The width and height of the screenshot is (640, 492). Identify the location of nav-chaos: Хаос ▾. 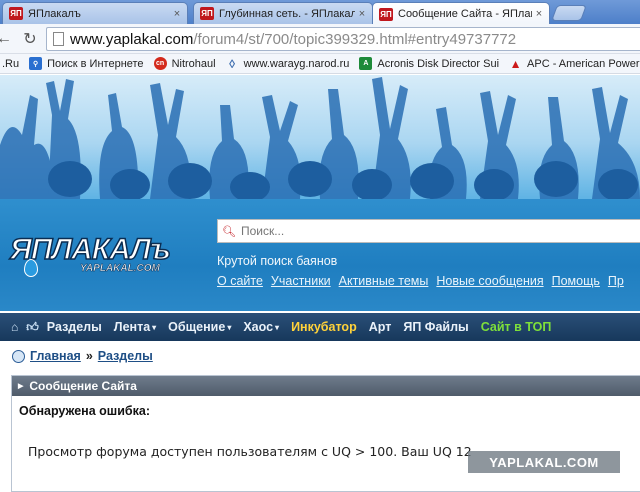
(261, 327).